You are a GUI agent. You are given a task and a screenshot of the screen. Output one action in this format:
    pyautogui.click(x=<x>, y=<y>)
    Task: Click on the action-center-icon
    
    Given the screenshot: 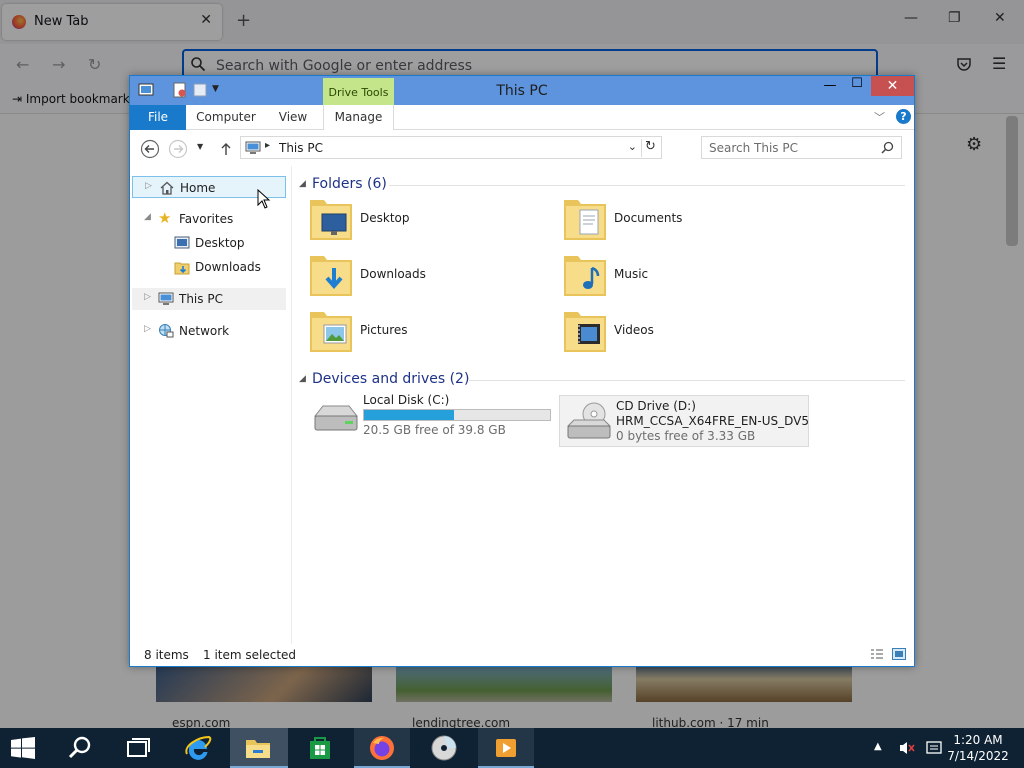 What is the action you would take?
    pyautogui.click(x=934, y=748)
    